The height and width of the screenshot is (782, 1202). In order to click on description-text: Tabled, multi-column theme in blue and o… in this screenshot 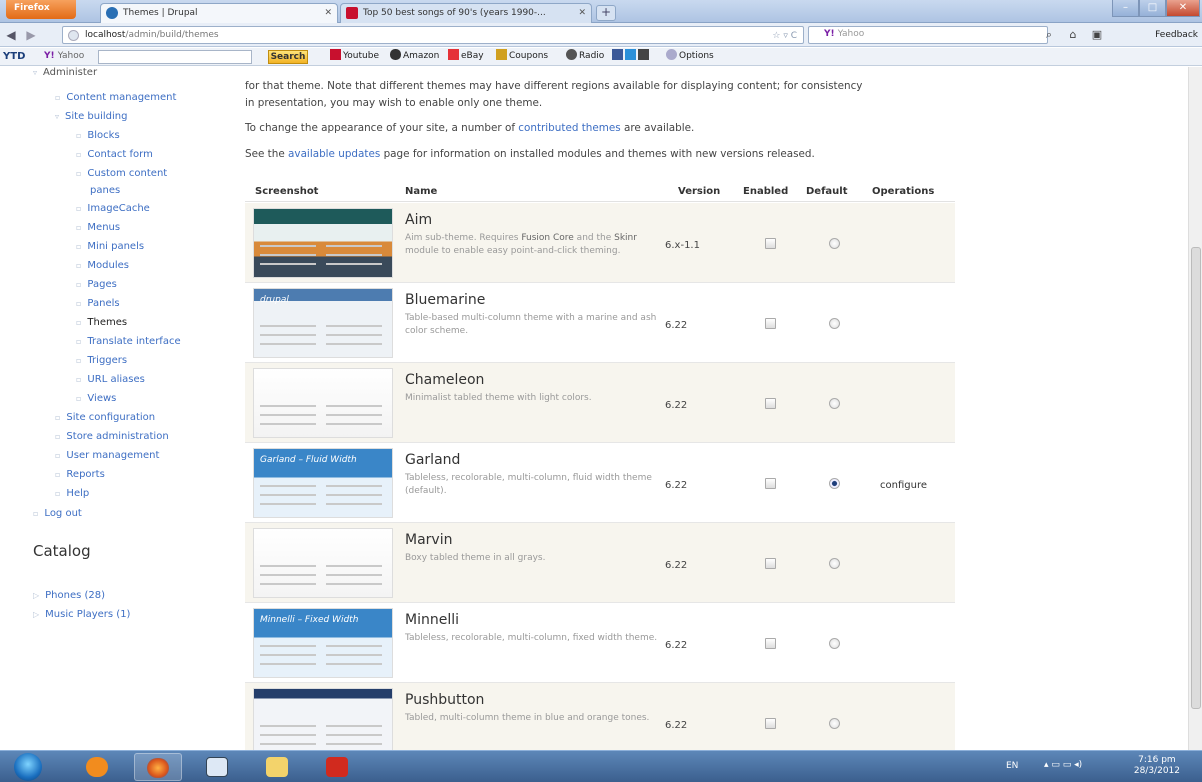, I will do `click(527, 718)`.